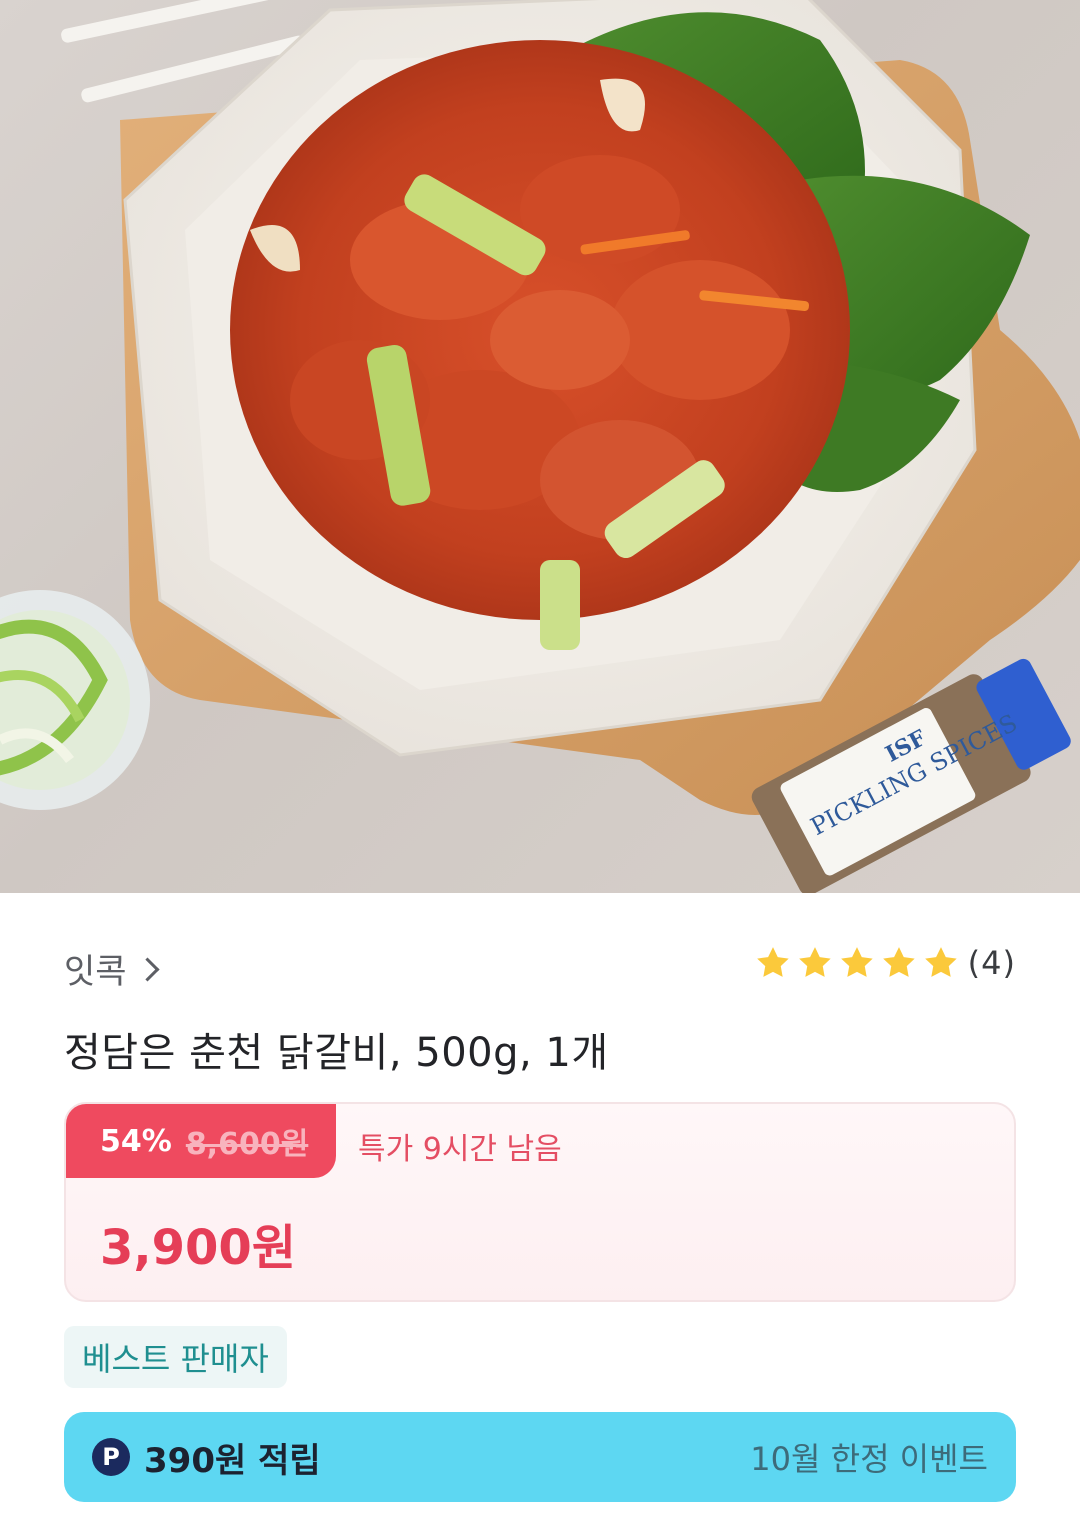 The image size is (1080, 1529). Describe the element at coordinates (540, 1202) in the screenshot. I see `price-card: 54% 8,600원 특가 9시간 남음 3,900원` at that location.